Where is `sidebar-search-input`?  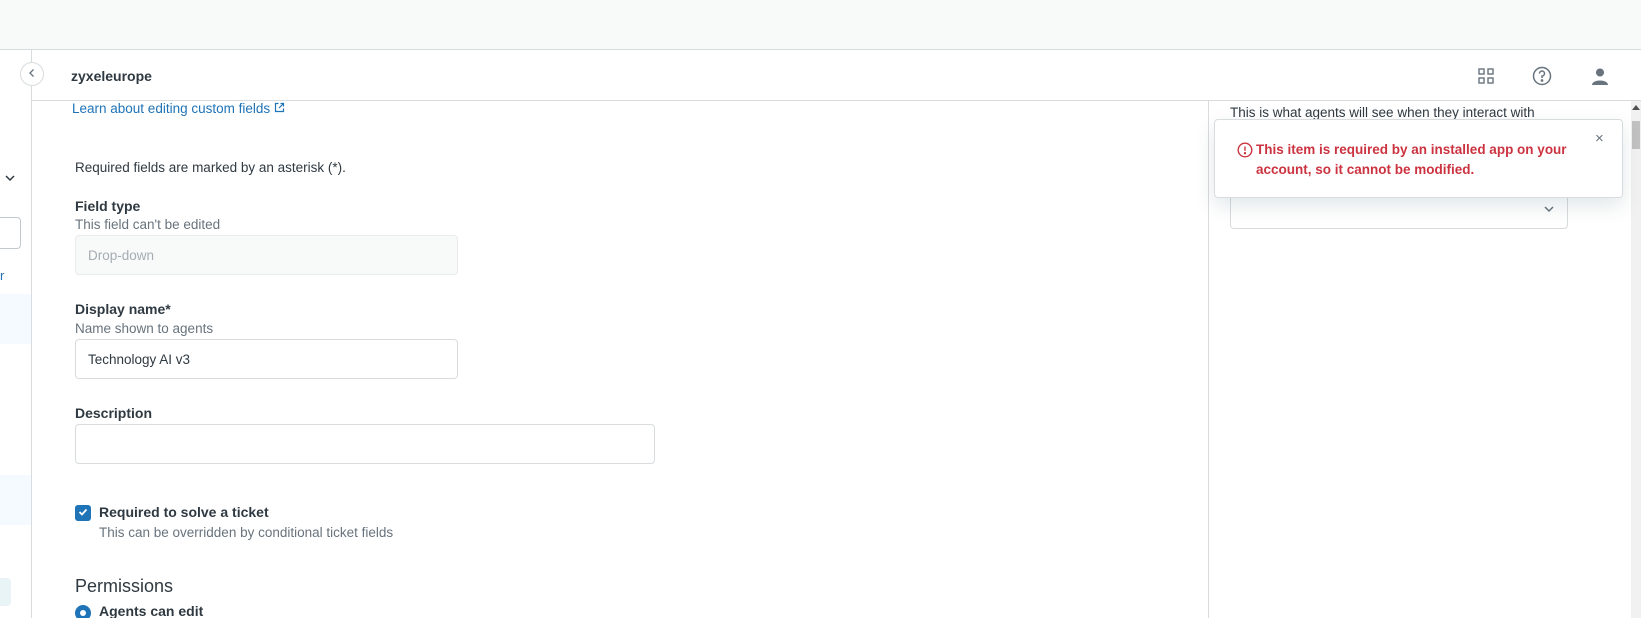
sidebar-search-input is located at coordinates (10, 233).